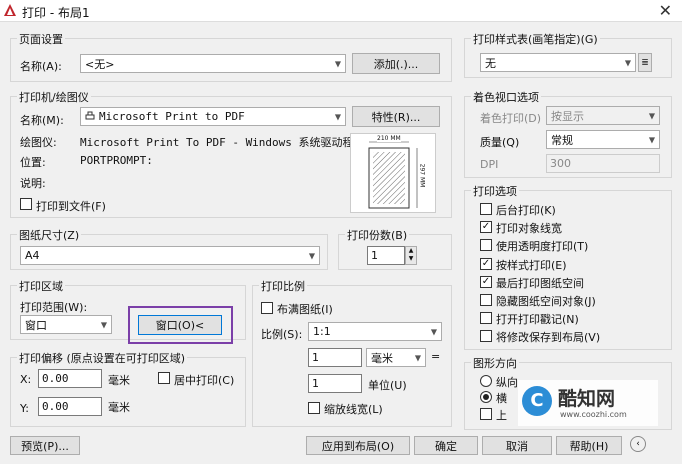 The image size is (682, 464). I want to click on window-pick-button: 窗口(O)<, so click(180, 325).